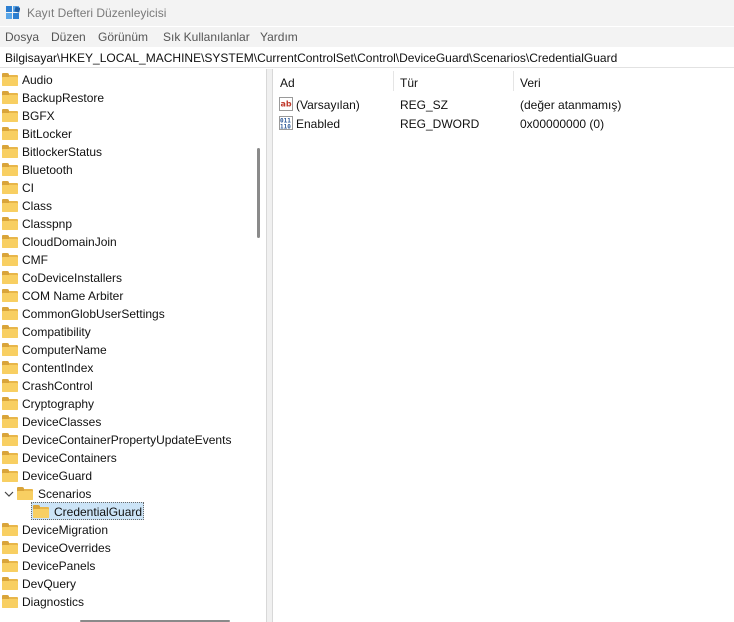  Describe the element at coordinates (93, 314) in the screenshot. I see `tree-item-label: CommonGlobUserSettings` at that location.